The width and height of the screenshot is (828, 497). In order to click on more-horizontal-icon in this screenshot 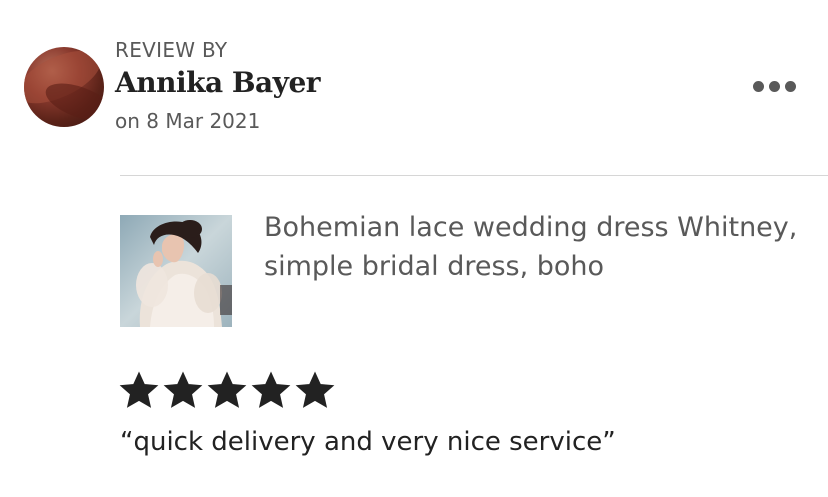, I will do `click(774, 86)`.